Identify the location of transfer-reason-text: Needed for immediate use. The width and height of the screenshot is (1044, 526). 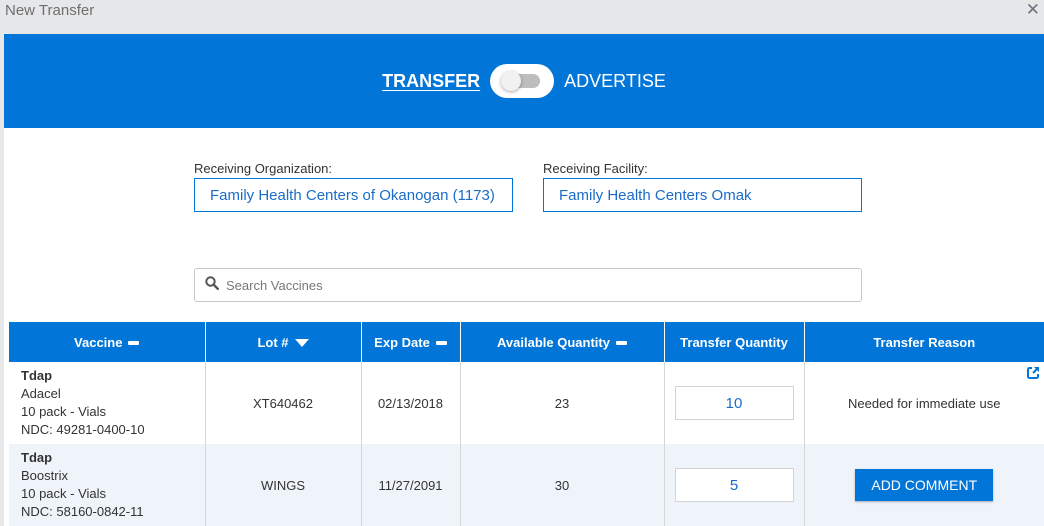
(924, 403).